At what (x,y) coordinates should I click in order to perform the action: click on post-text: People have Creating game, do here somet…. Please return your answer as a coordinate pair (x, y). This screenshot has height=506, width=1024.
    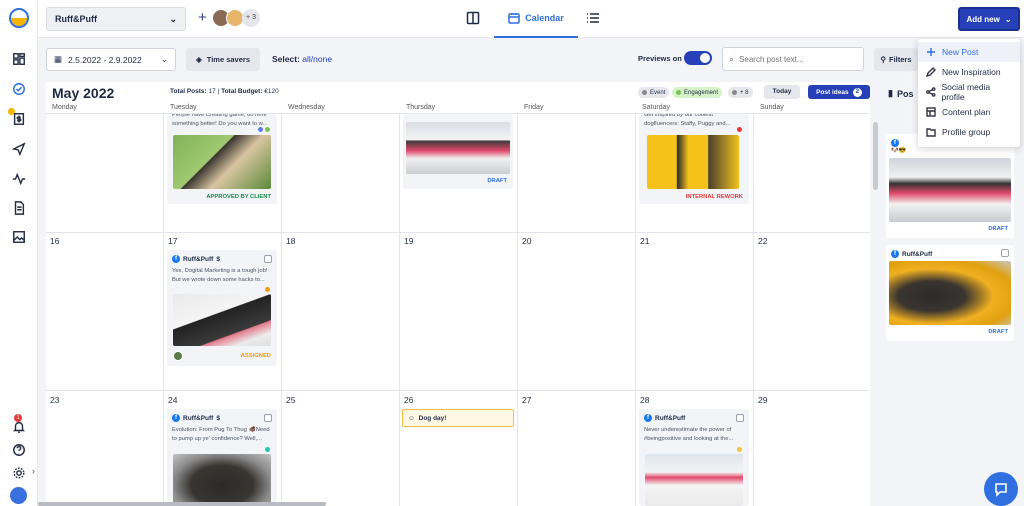
    Looking at the image, I should click on (220, 120).